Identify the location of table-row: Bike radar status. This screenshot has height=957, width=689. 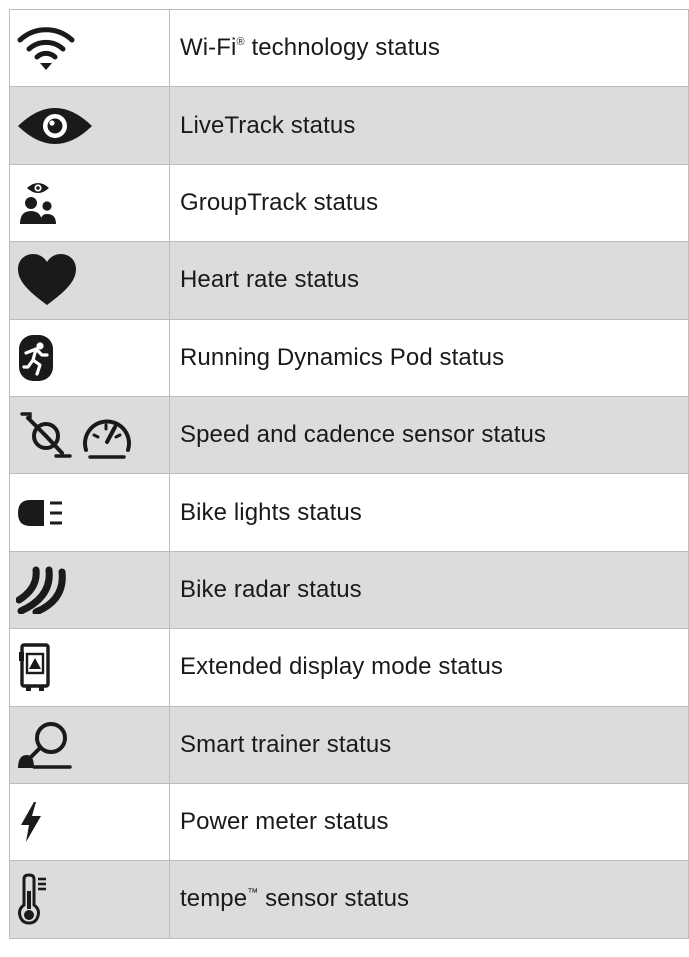
(349, 590).